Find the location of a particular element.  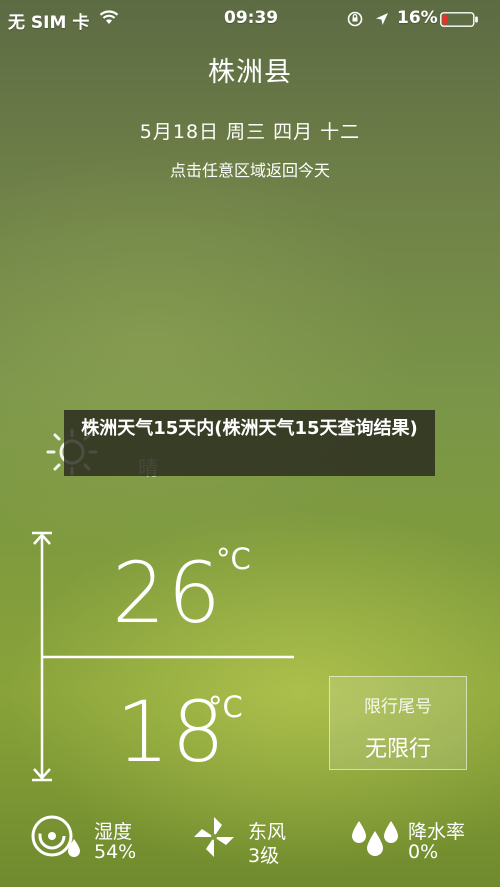

humidity-icon is located at coordinates (55, 836).